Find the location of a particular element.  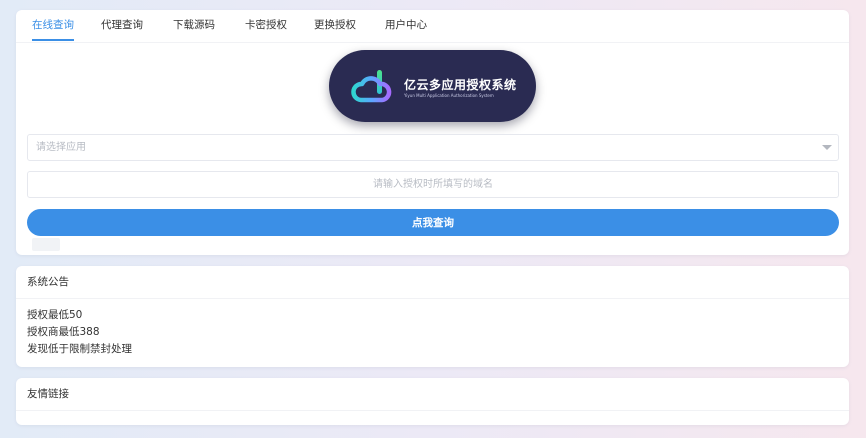

tab-agent-query: 代理查询 is located at coordinates (122, 25).